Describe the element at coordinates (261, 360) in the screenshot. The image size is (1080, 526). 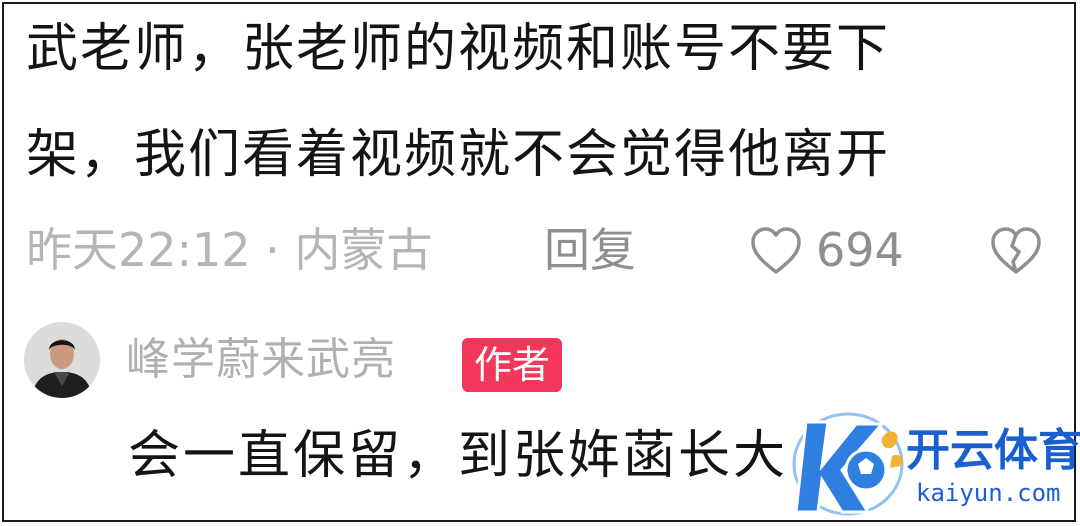
I see `author-name: 峰学蔚来武亮` at that location.